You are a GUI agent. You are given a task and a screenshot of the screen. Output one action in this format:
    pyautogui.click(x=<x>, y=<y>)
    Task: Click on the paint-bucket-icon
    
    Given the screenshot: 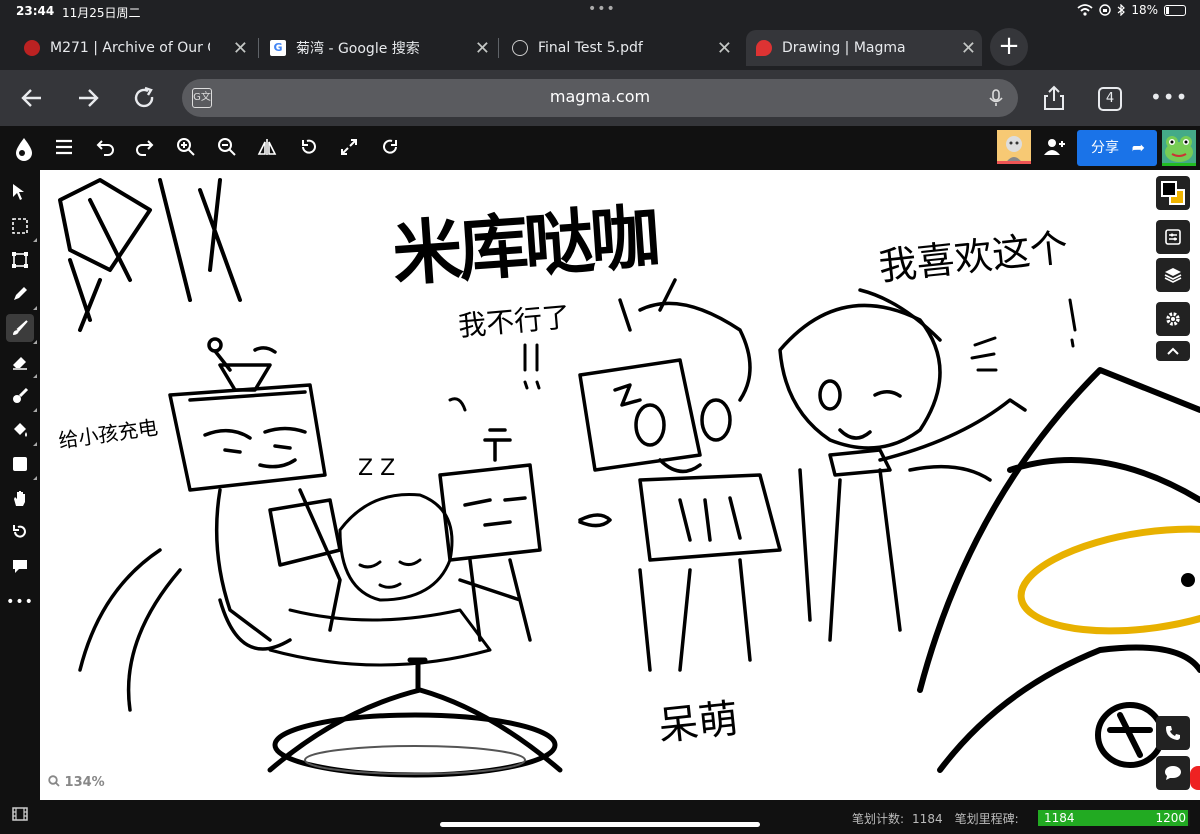 What is the action you would take?
    pyautogui.click(x=20, y=430)
    